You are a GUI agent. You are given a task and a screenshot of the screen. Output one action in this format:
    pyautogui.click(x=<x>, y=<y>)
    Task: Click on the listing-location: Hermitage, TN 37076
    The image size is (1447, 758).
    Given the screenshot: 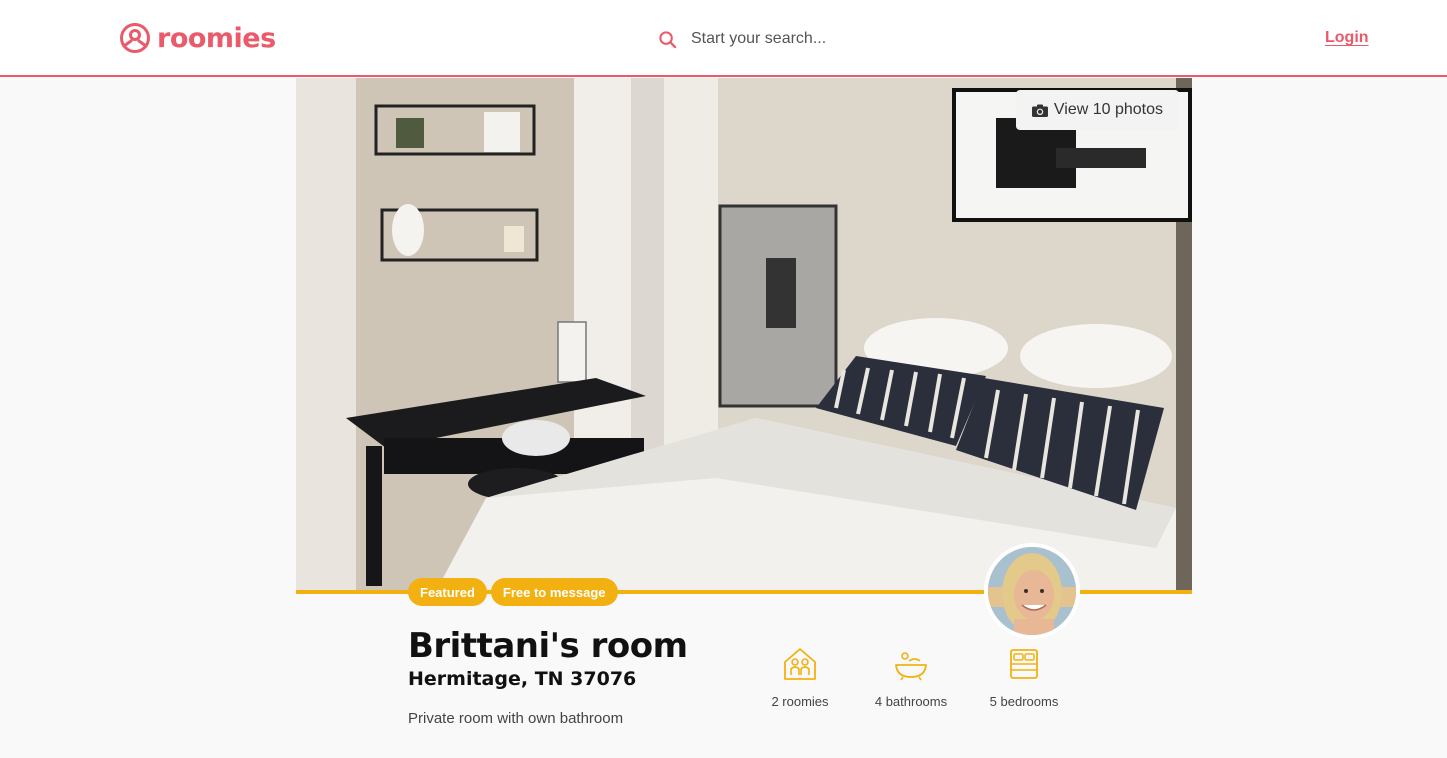 What is the action you would take?
    pyautogui.click(x=522, y=679)
    